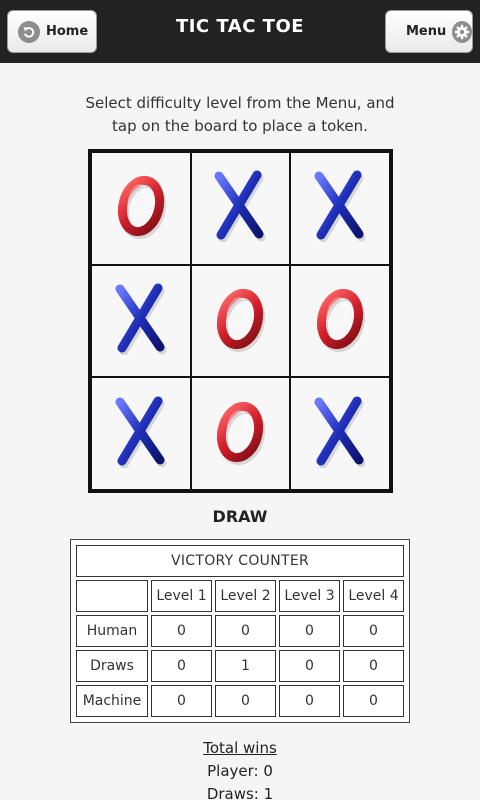 This screenshot has height=800, width=480. Describe the element at coordinates (462, 31) in the screenshot. I see `gear-icon` at that location.